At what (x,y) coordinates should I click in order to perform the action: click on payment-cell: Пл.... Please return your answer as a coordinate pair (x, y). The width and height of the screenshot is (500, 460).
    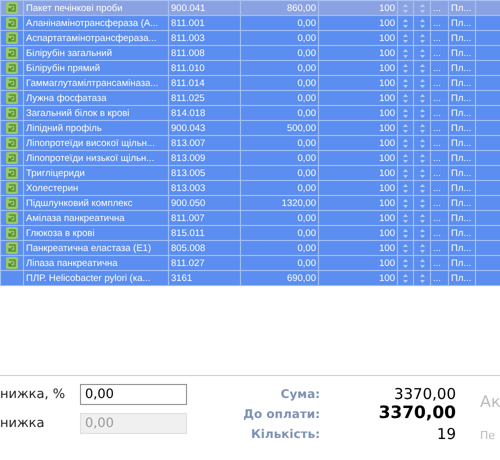
    Looking at the image, I should click on (462, 277).